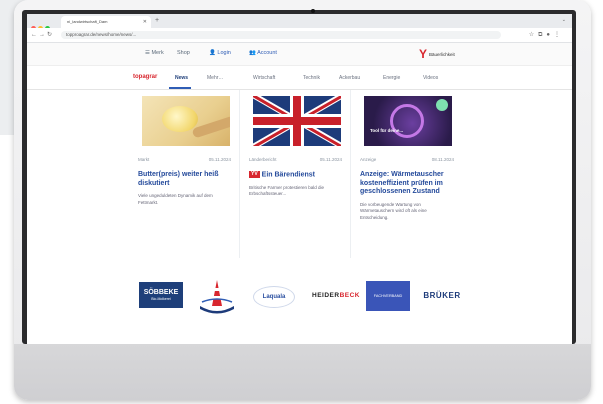 The height and width of the screenshot is (404, 603). I want to click on top-link-label: Shop, so click(183, 53).